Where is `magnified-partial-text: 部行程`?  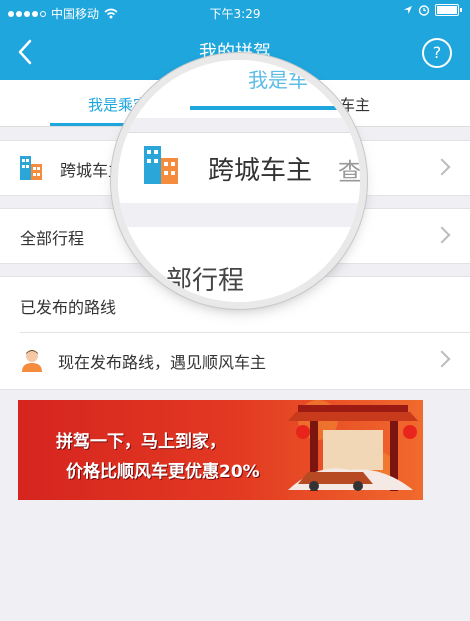
magnified-partial-text: 部行程 is located at coordinates (205, 281).